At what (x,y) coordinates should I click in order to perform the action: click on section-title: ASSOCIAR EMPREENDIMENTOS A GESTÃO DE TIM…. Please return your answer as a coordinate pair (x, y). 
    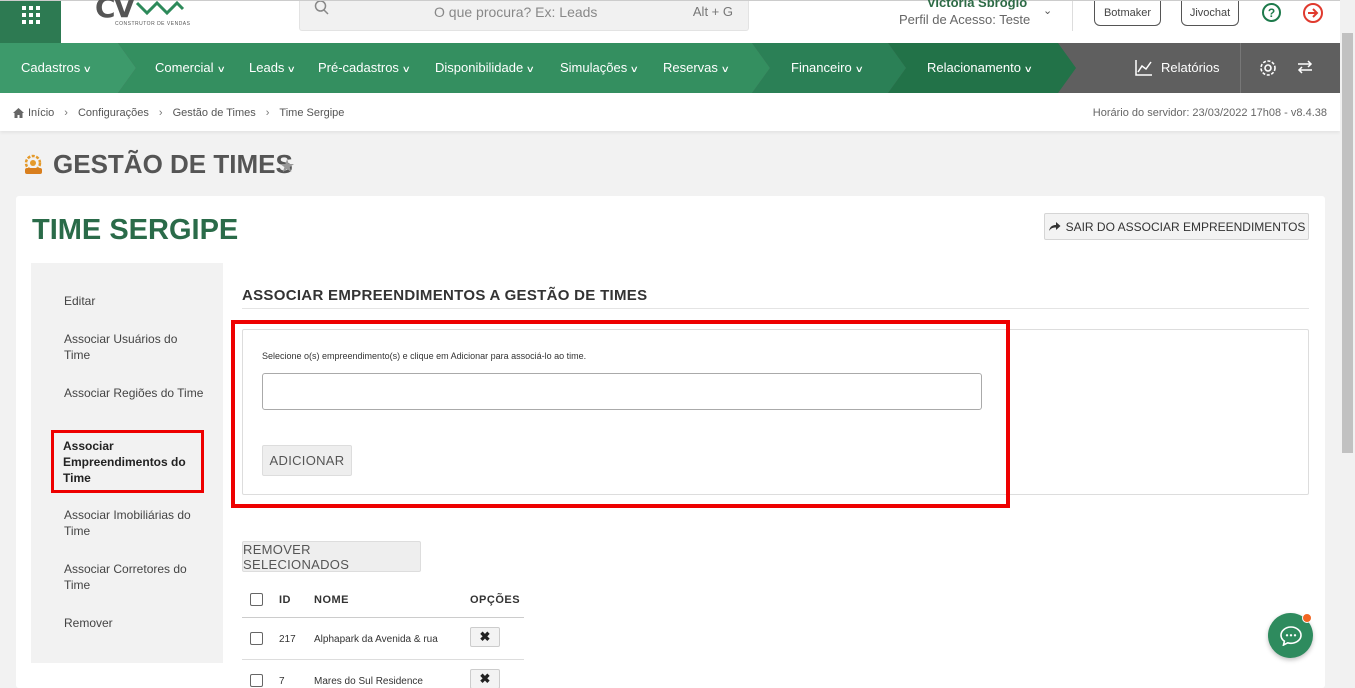
    Looking at the image, I should click on (445, 295).